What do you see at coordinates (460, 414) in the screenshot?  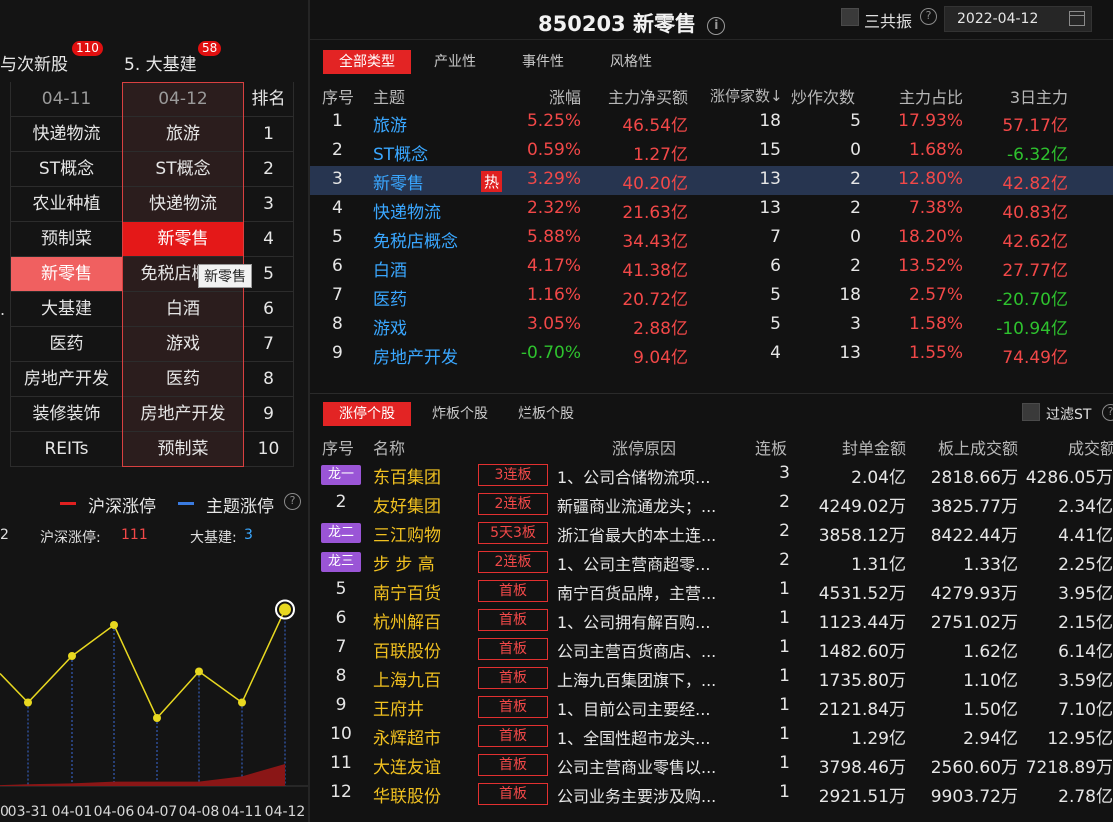 I see `tab-broken-board: 炸板个股` at bounding box center [460, 414].